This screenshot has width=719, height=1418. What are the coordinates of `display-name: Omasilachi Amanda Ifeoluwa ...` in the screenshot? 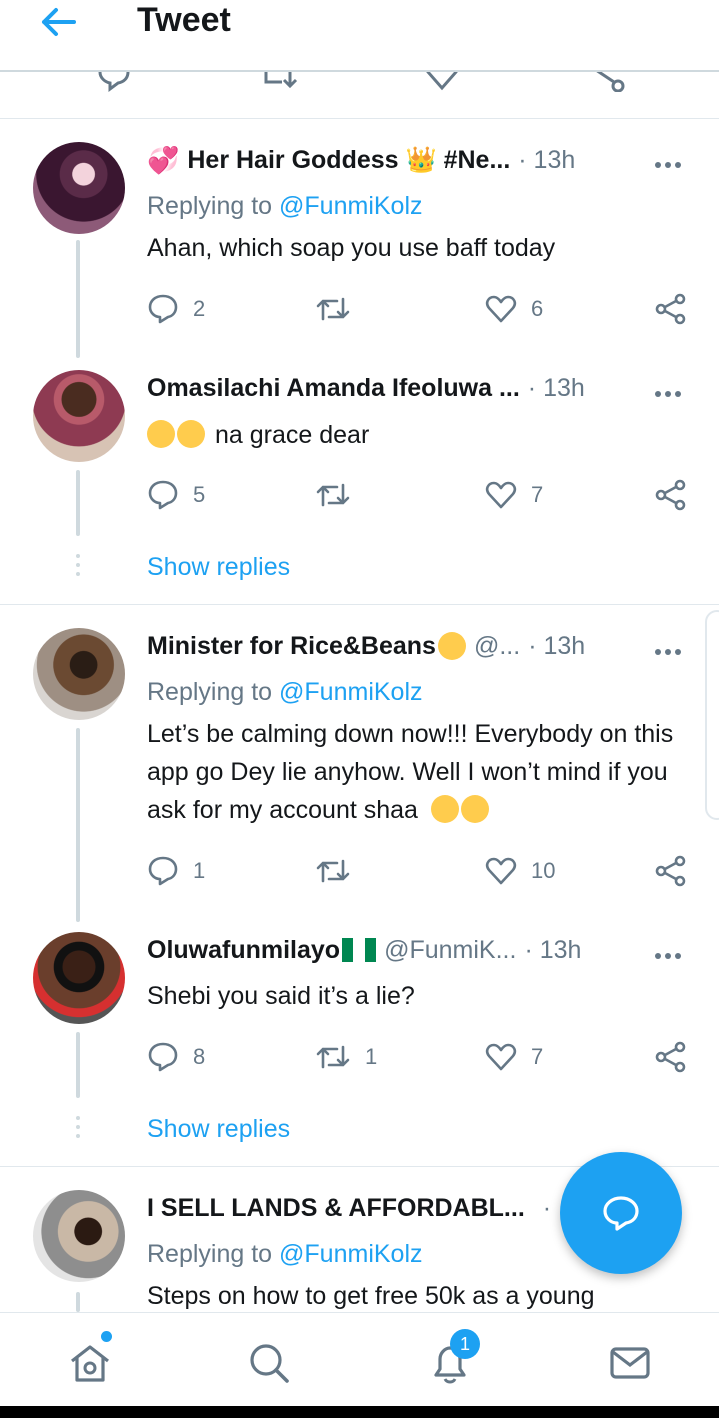 It's located at (333, 388).